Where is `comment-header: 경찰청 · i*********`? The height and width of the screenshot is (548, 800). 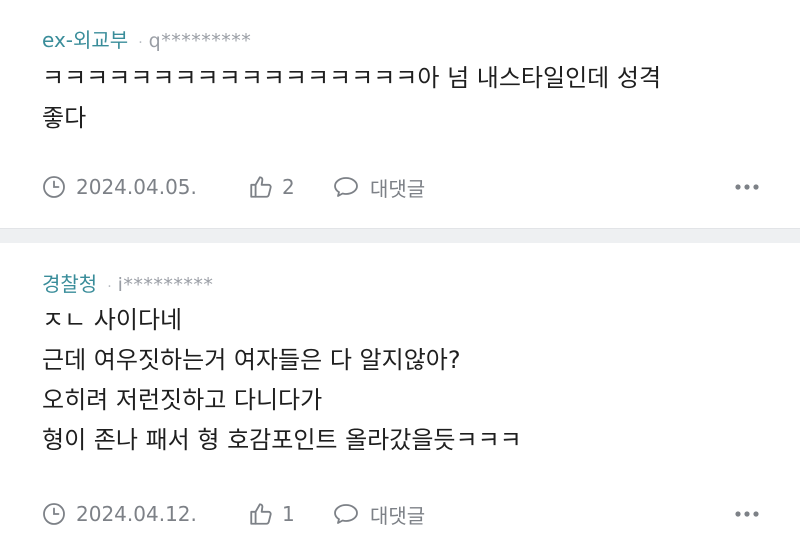 comment-header: 경찰청 · i********* is located at coordinates (127, 282).